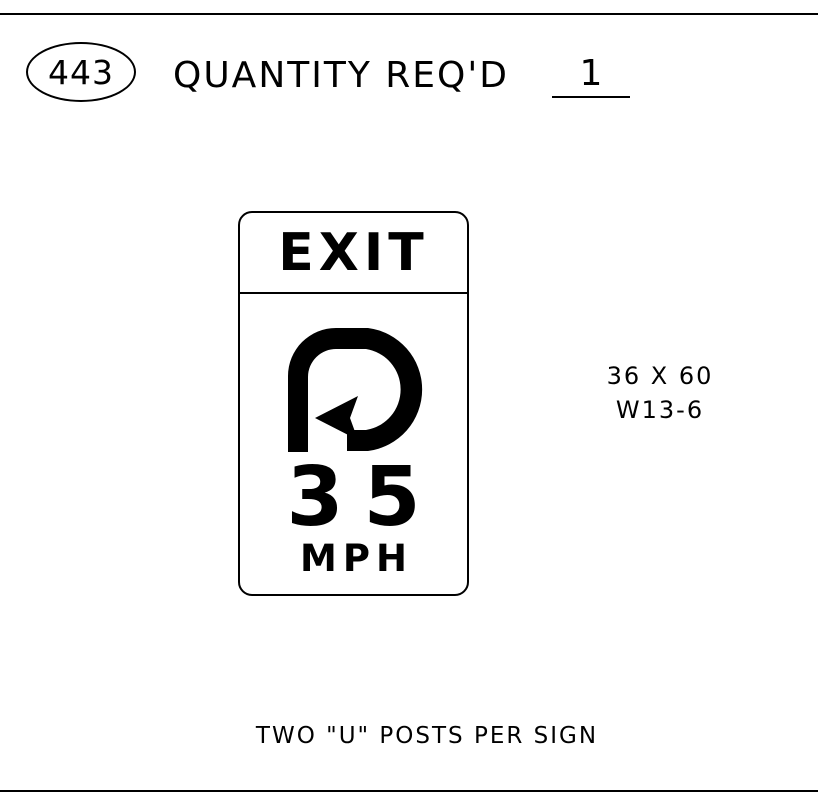  I want to click on sign-code-label: W13-6, so click(660, 410).